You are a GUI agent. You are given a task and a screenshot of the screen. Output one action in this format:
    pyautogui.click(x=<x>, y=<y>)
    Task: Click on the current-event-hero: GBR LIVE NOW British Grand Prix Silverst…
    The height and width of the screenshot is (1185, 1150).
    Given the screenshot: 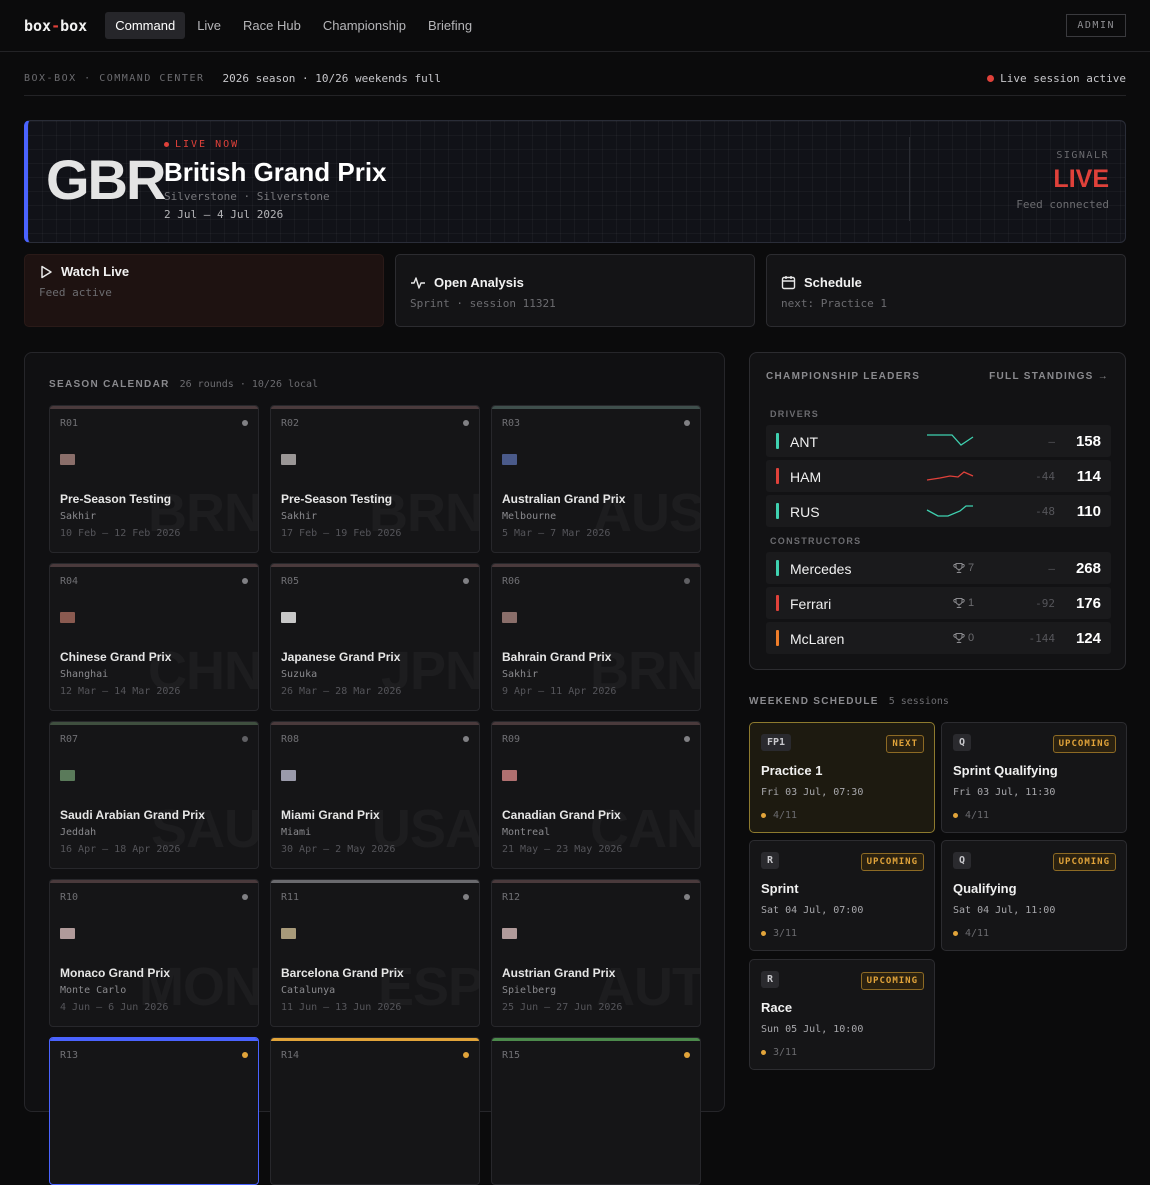 What is the action you would take?
    pyautogui.click(x=575, y=181)
    